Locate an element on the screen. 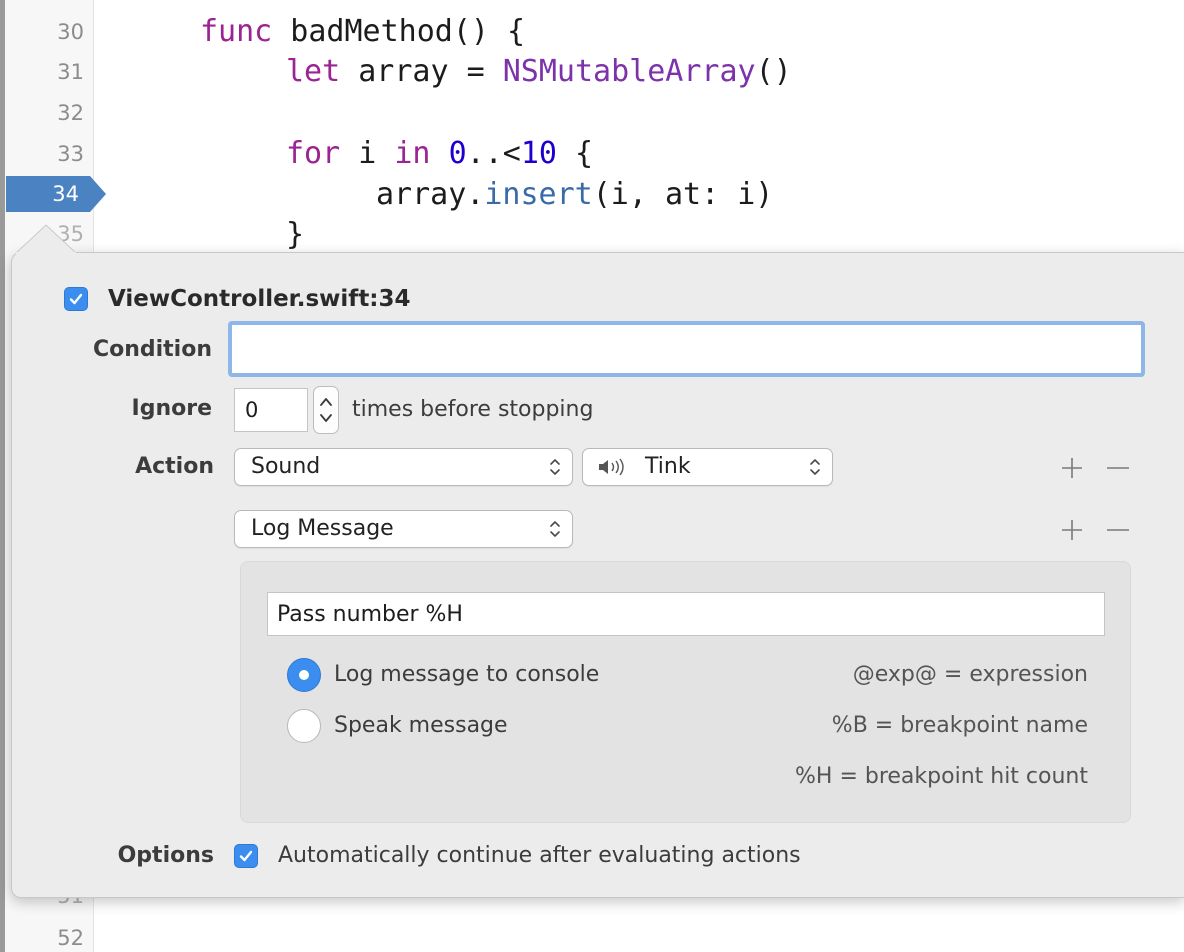 Image resolution: width=1184 pixels, height=952 pixels. condition-label: Condition is located at coordinates (152, 349).